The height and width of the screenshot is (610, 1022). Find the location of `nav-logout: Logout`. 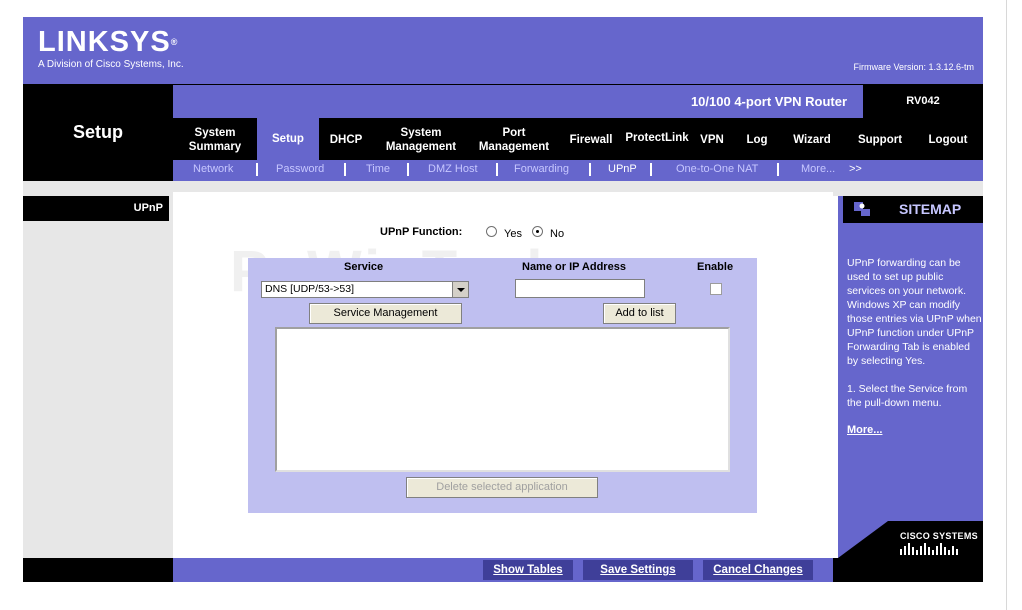

nav-logout: Logout is located at coordinates (948, 140).